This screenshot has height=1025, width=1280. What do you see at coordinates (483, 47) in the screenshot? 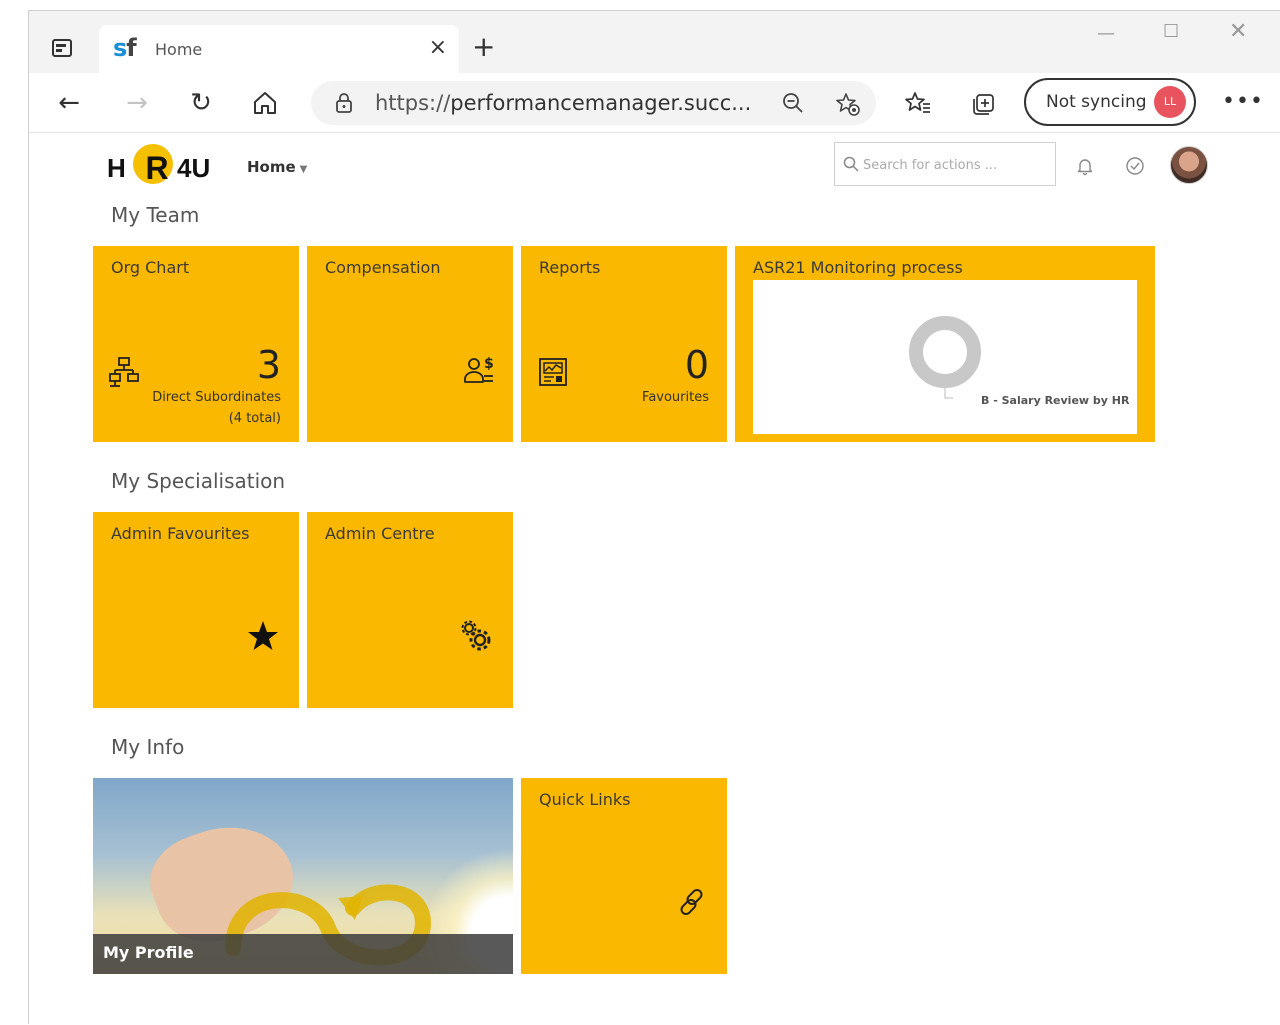
I see `new-tab-icon: +` at bounding box center [483, 47].